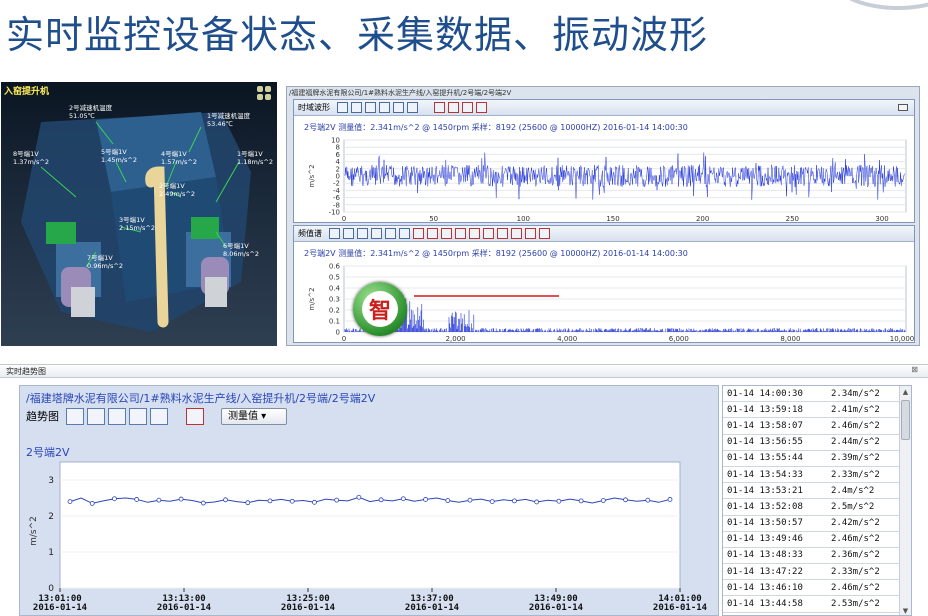 The image size is (928, 616). I want to click on x-tick-label: 100, so click(523, 219).